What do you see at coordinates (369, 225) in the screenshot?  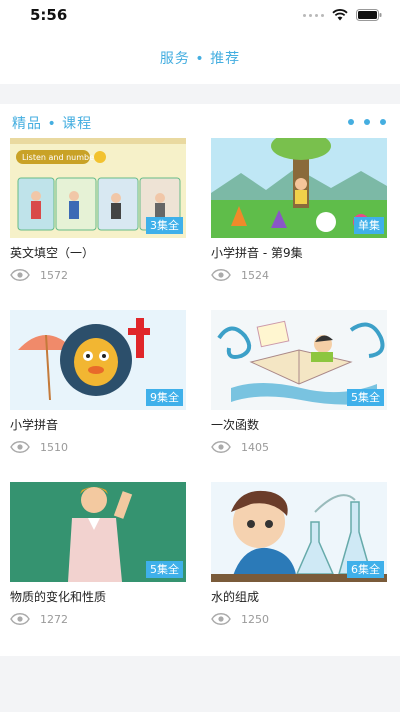 I see `episode-badge: 单集` at bounding box center [369, 225].